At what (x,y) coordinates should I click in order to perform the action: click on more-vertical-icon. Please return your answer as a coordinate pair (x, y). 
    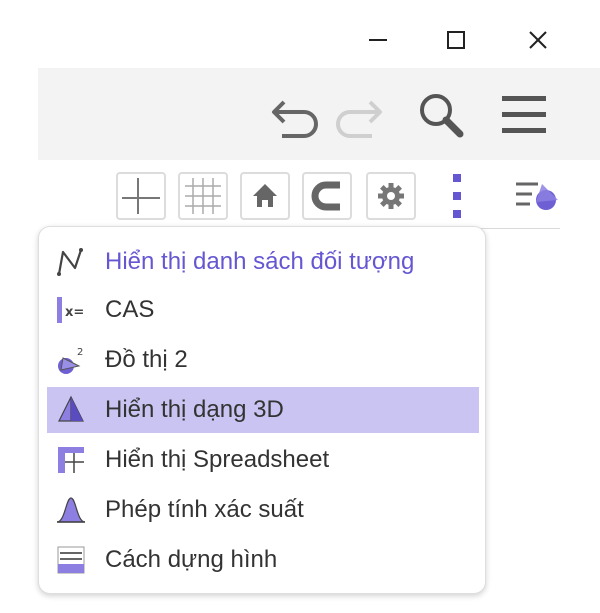
    Looking at the image, I should click on (457, 196).